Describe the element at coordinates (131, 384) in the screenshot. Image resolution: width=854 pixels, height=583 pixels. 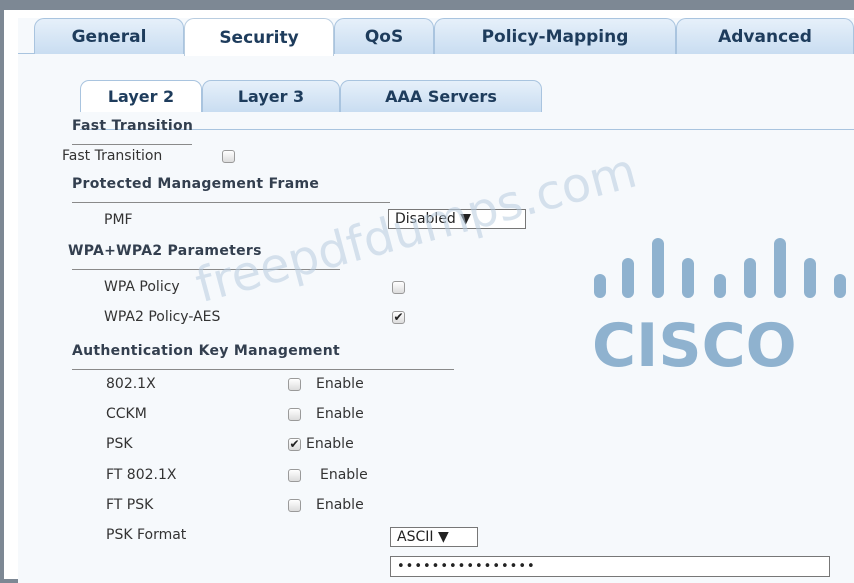
I see `akm-802-1x-label: 802.1X` at that location.